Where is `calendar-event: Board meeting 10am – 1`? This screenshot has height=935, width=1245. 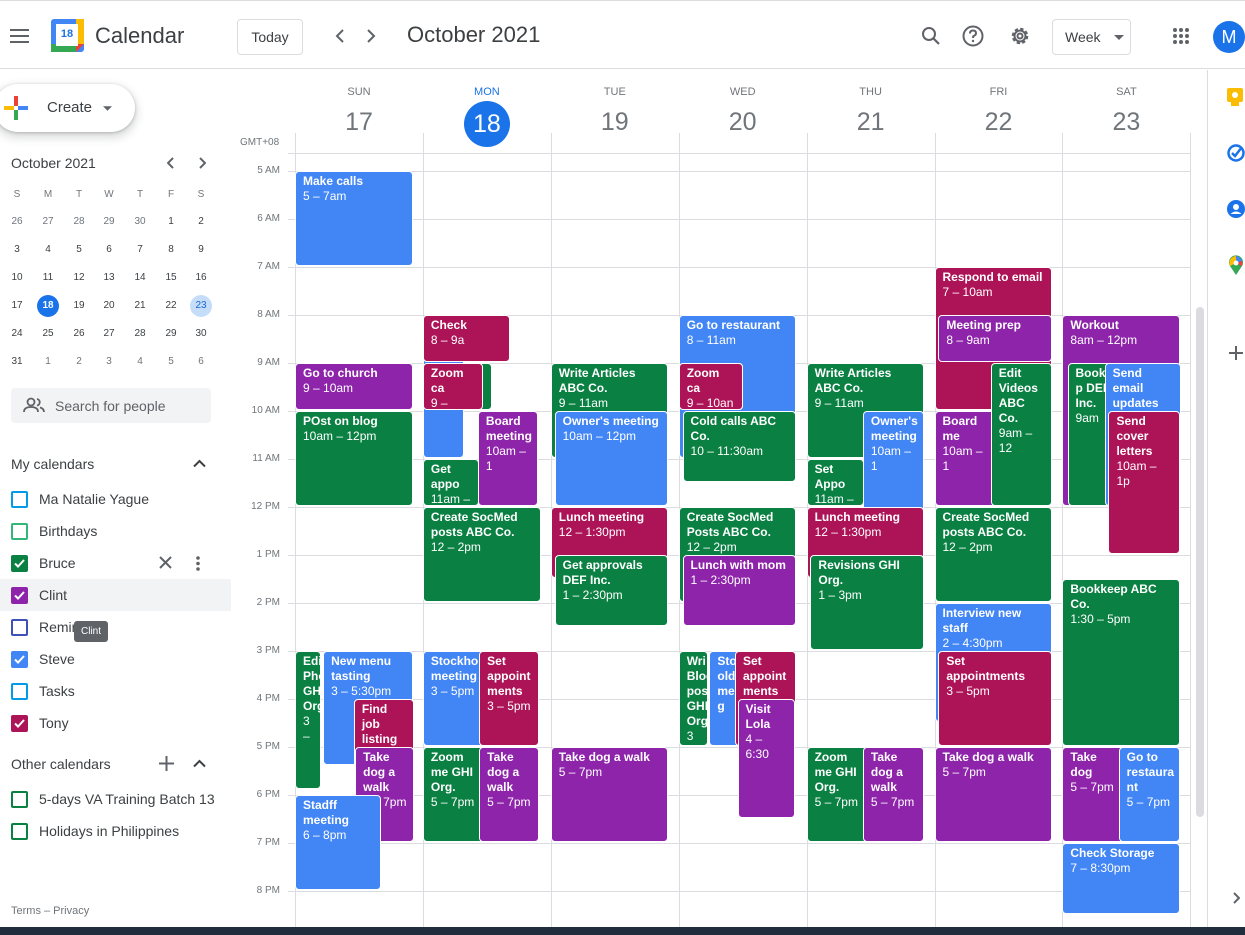
calendar-event: Board meeting 10am – 1 is located at coordinates (507, 458).